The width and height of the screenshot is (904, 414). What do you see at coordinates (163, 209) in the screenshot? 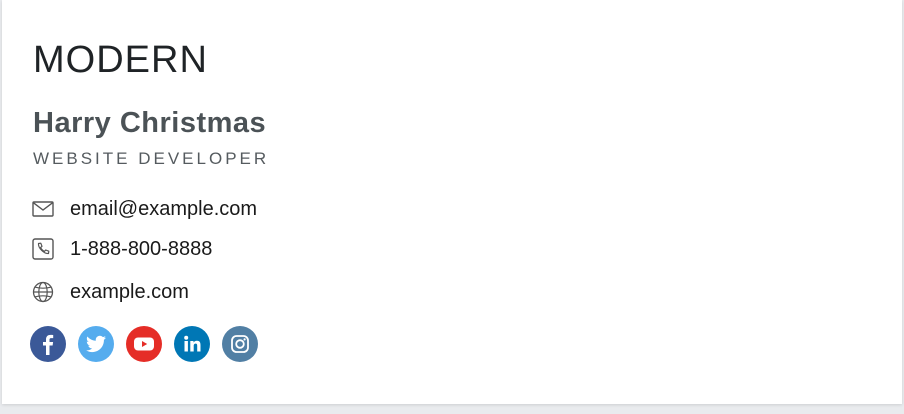
I see `contact-email-text: email@example.com` at bounding box center [163, 209].